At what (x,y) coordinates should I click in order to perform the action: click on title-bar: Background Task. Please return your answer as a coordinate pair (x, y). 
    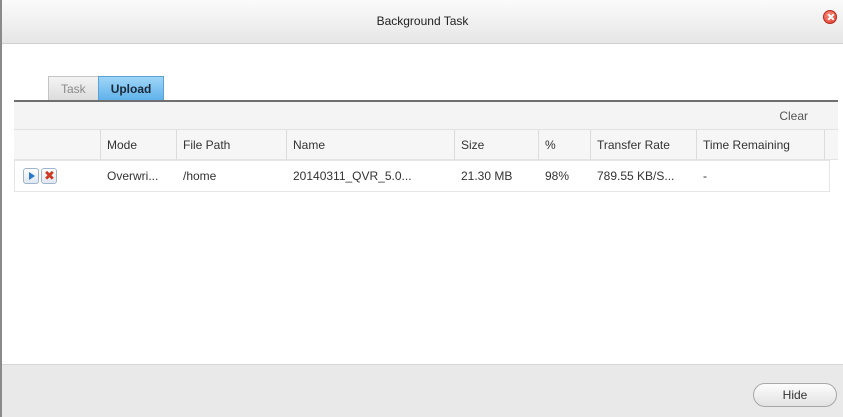
    Looking at the image, I should click on (422, 22).